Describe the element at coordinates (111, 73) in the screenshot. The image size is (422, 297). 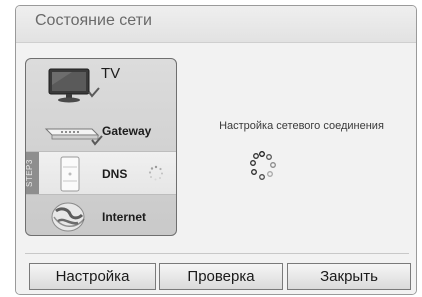
I see `step-label-tv: TV` at that location.